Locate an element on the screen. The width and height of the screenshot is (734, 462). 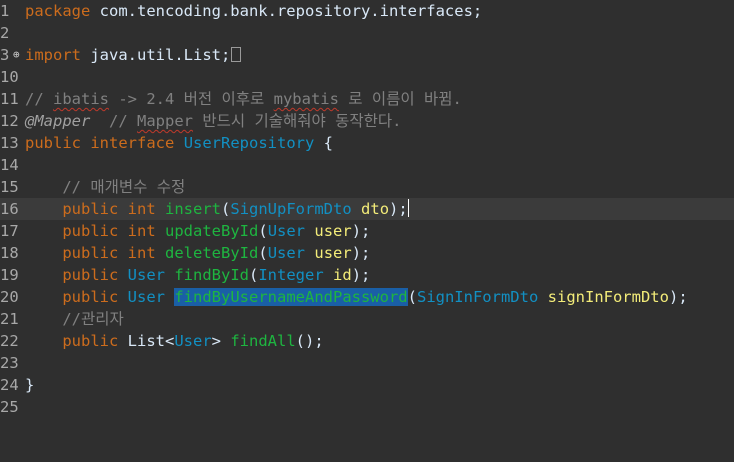
code-line: 3 ⊕ import java.util.List; is located at coordinates (367, 55).